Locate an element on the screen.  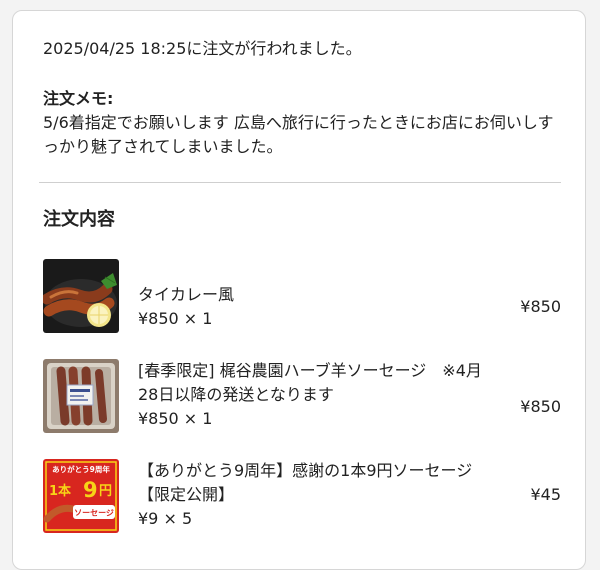
banner-line2b-text: 9 is located at coordinates (90, 490).